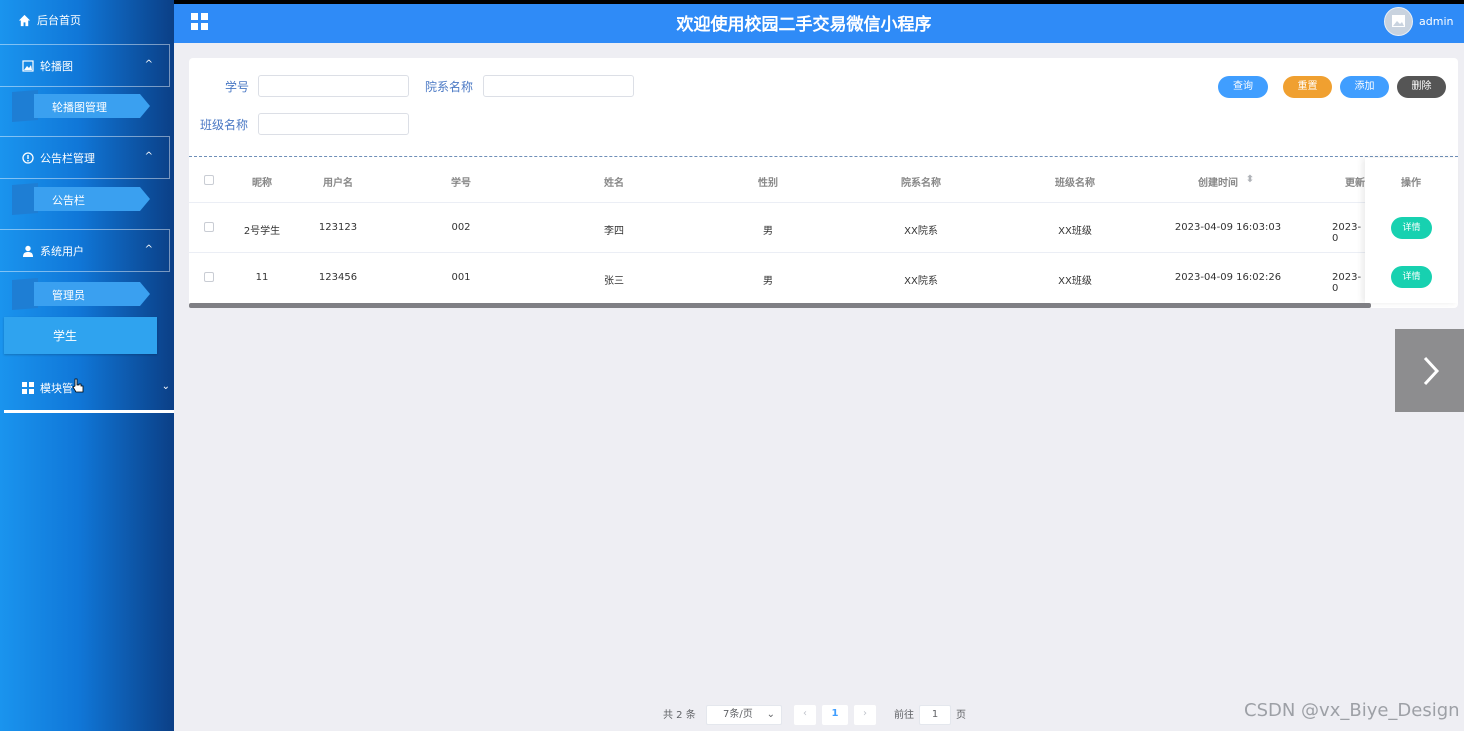 The height and width of the screenshot is (731, 1464). I want to click on delete-button: 删除, so click(1421, 87).